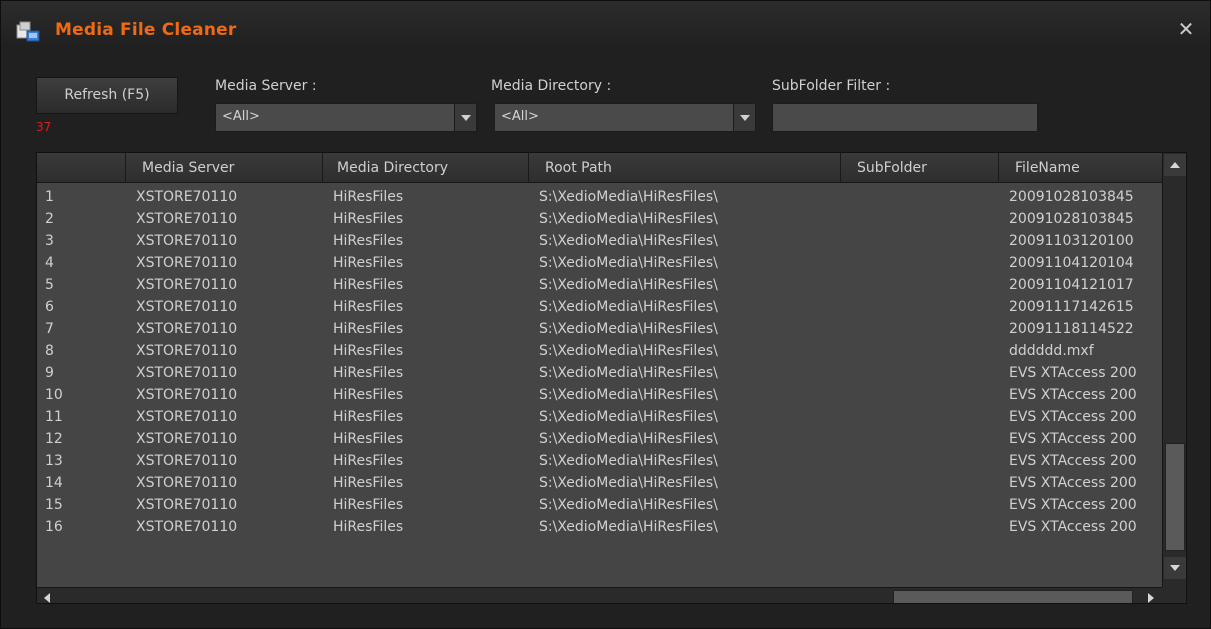 Image resolution: width=1211 pixels, height=629 pixels. What do you see at coordinates (1186, 29) in the screenshot?
I see `close-icon: ✕` at bounding box center [1186, 29].